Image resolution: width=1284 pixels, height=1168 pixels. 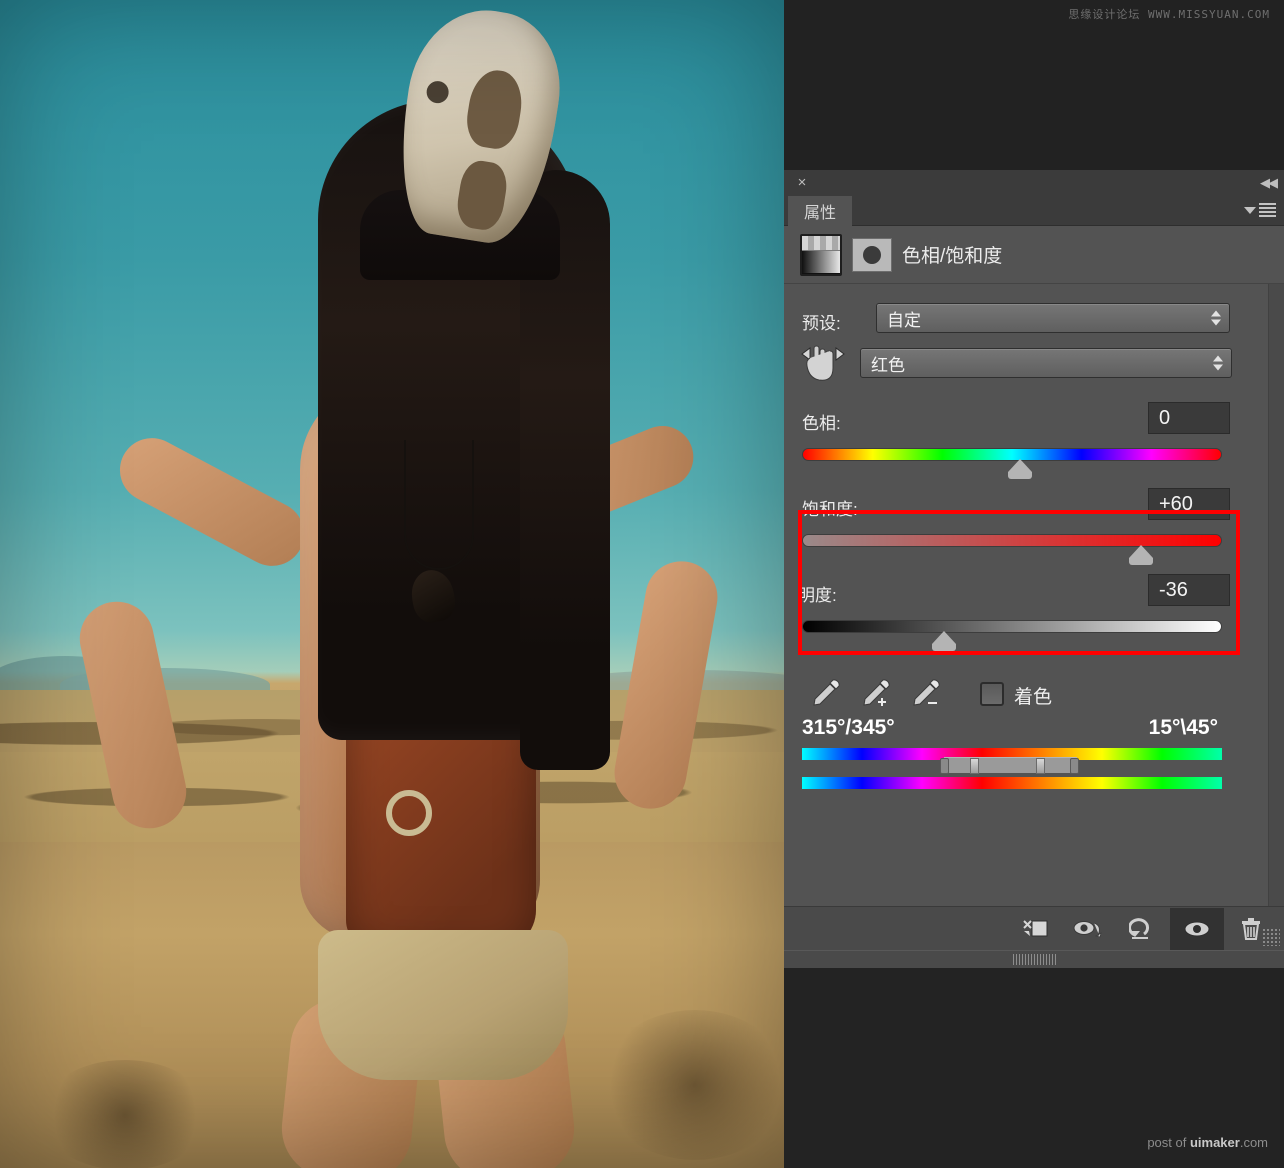 What do you see at coordinates (1189, 504) in the screenshot?
I see `saturation-value-field: +60` at bounding box center [1189, 504].